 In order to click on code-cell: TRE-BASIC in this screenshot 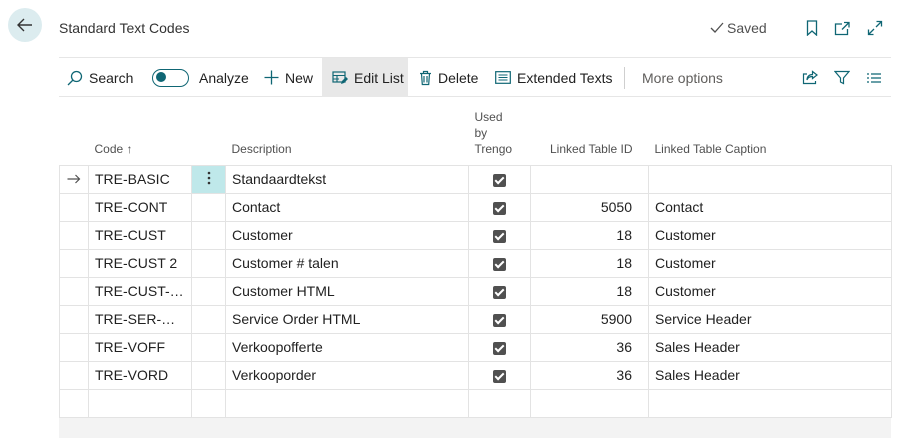, I will do `click(140, 179)`.